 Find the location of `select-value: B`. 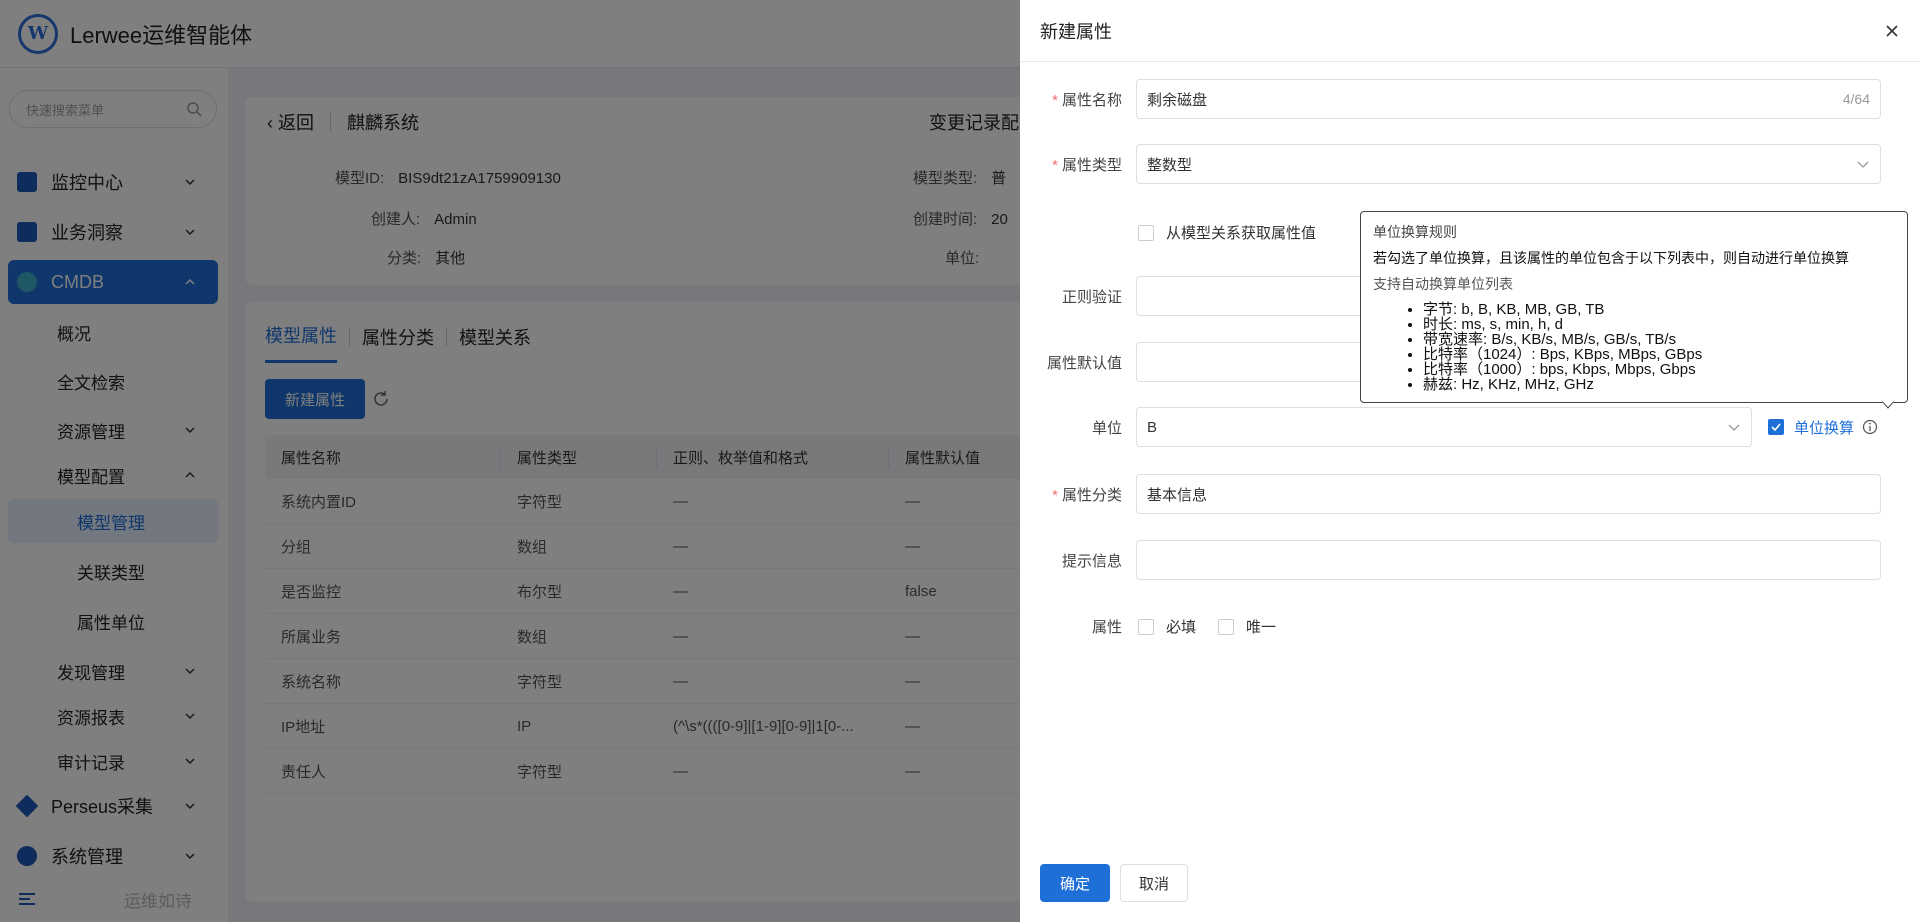

select-value: B is located at coordinates (1152, 427).